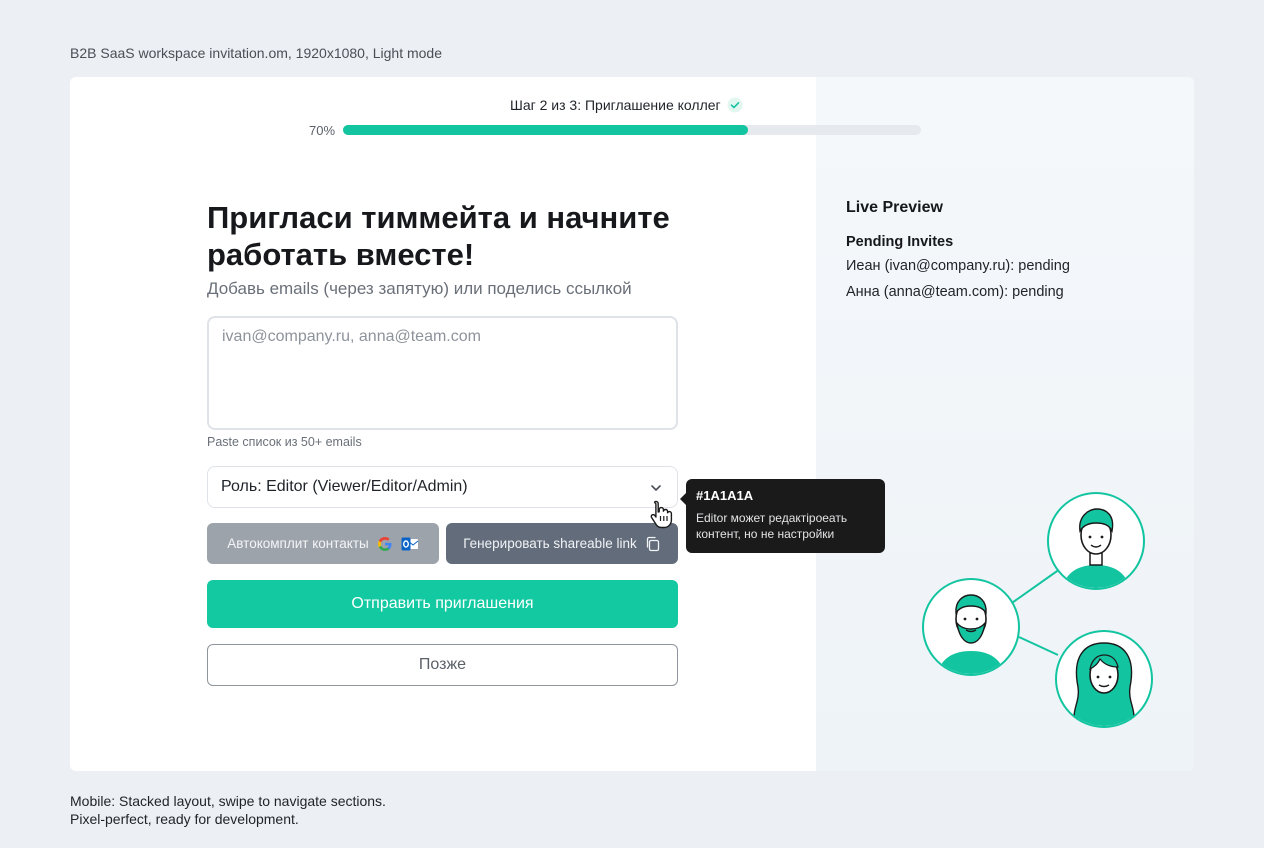 The width and height of the screenshot is (1264, 848). Describe the element at coordinates (615, 105) in the screenshot. I see `step-label: Шаг 2 из 3: Приглашение коллег` at that location.